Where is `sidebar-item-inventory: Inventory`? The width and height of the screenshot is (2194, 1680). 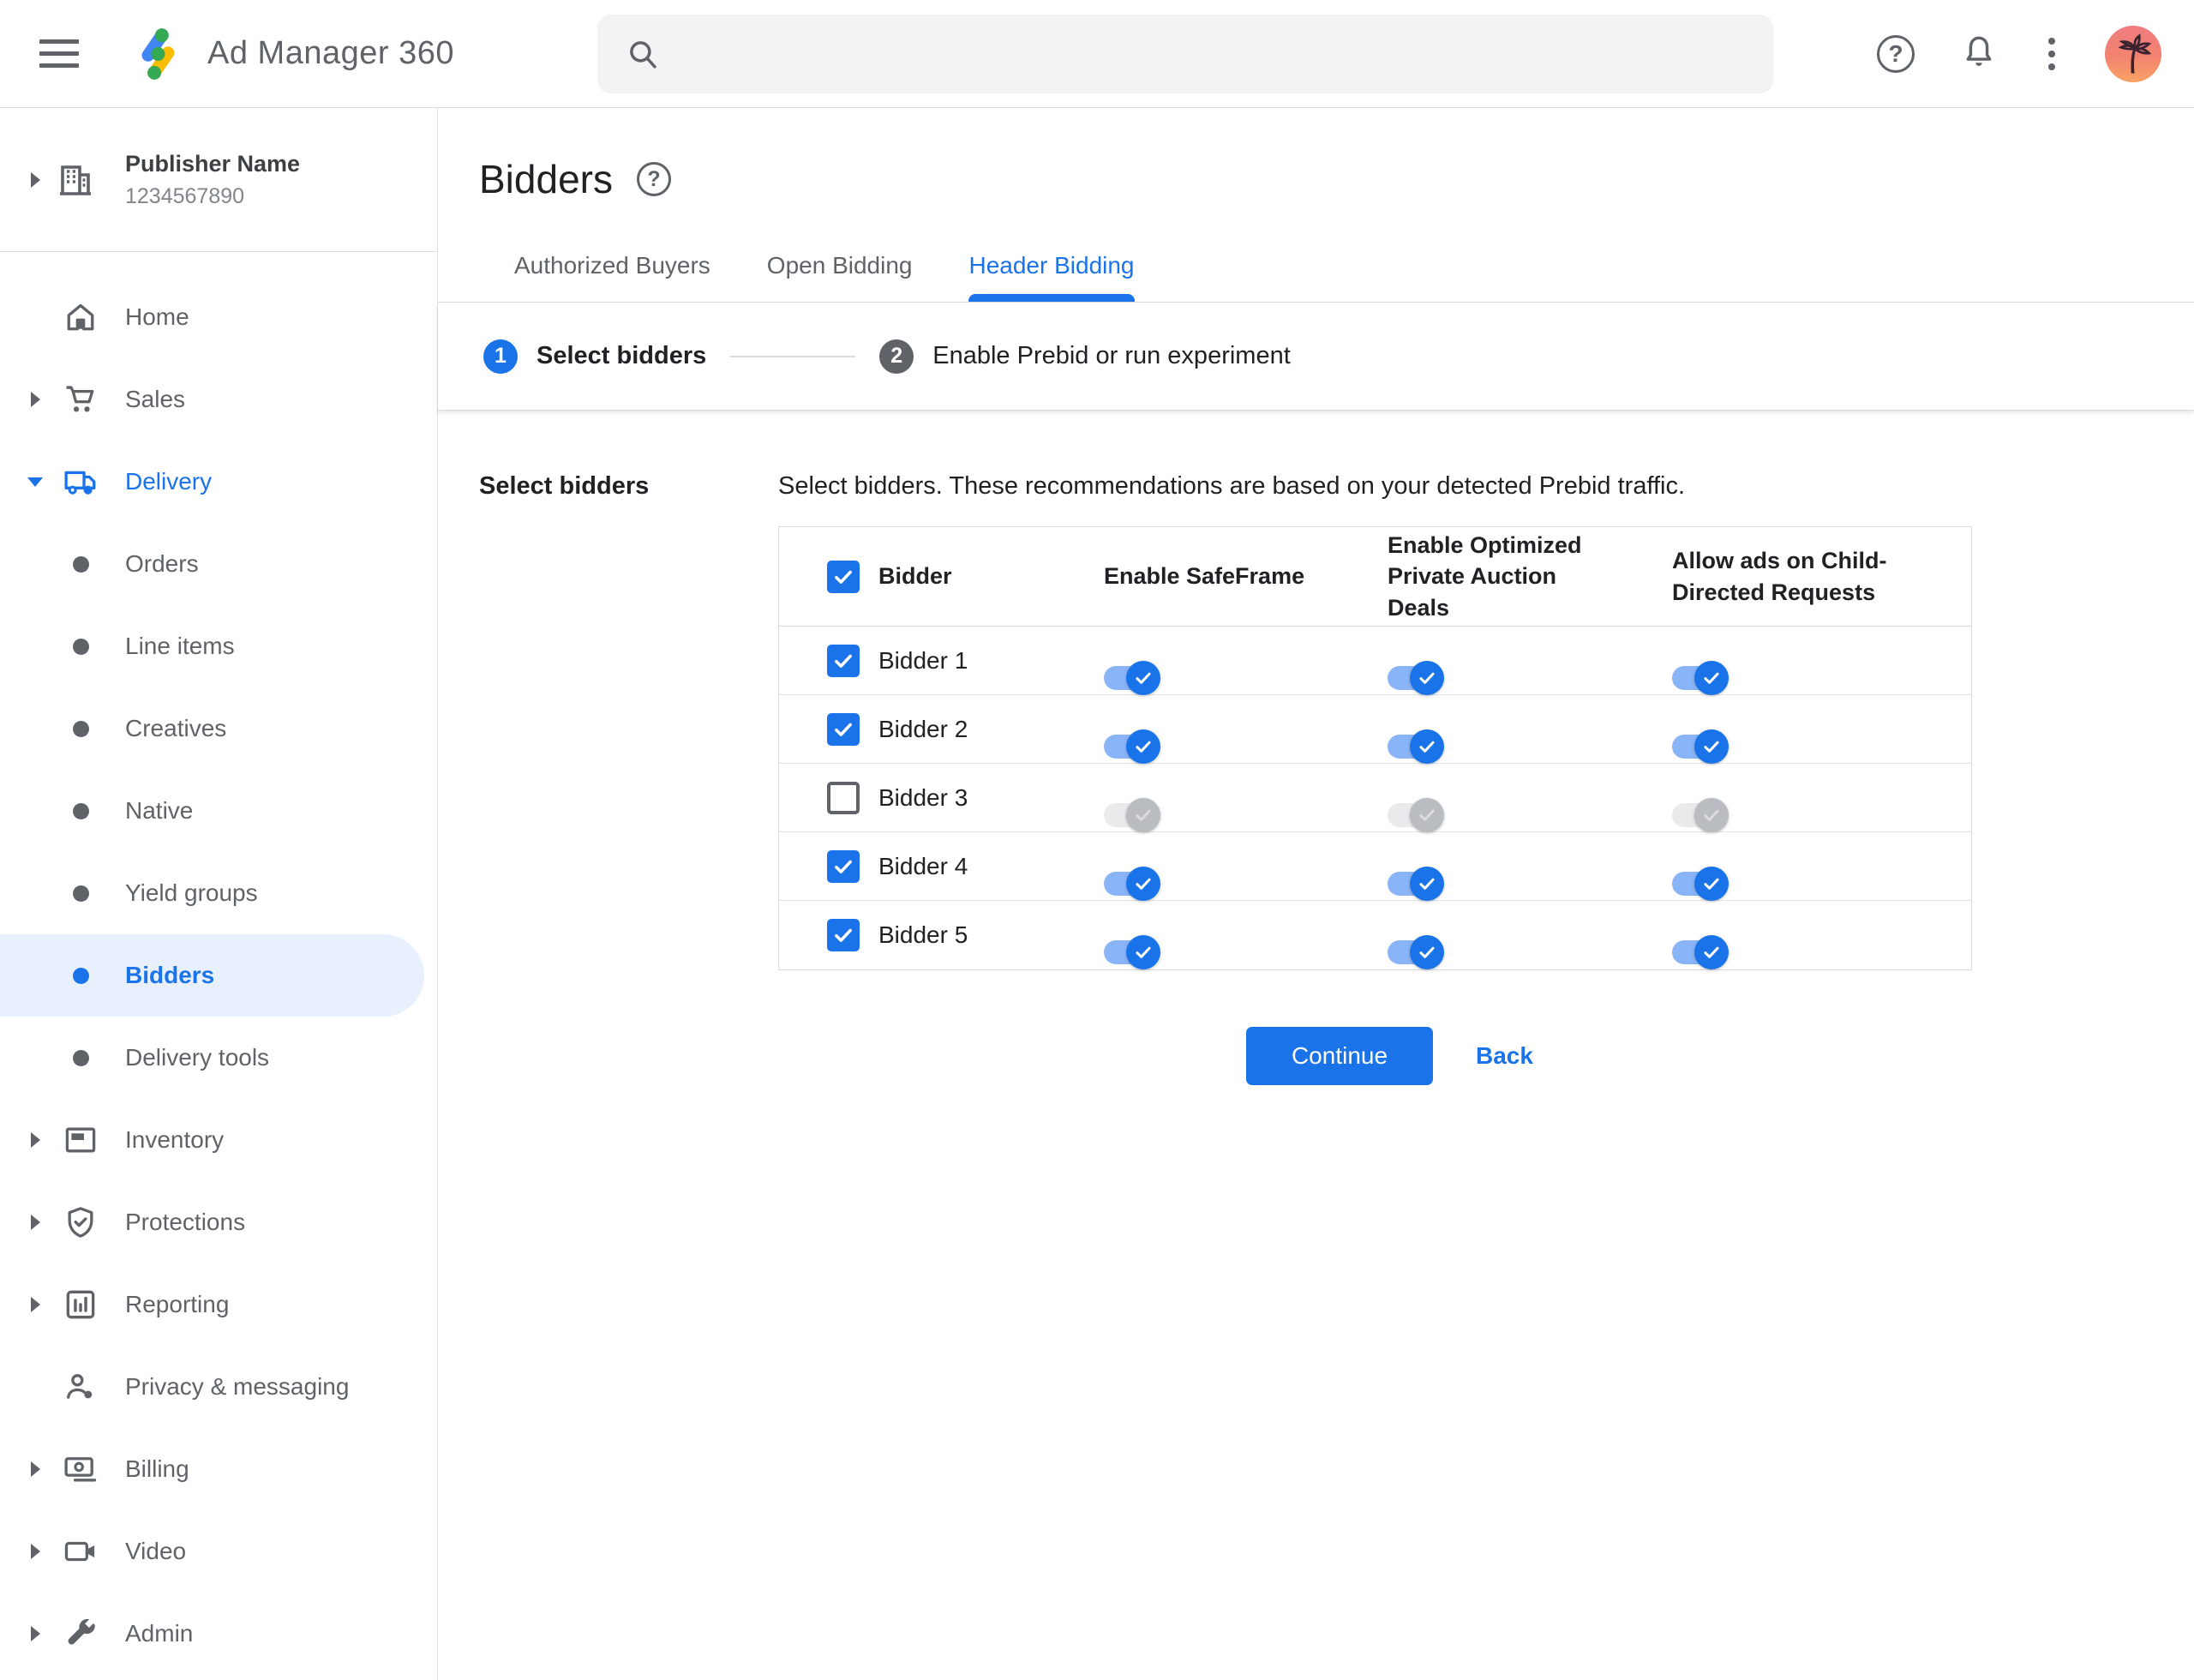 sidebar-item-inventory: Inventory is located at coordinates (218, 1140).